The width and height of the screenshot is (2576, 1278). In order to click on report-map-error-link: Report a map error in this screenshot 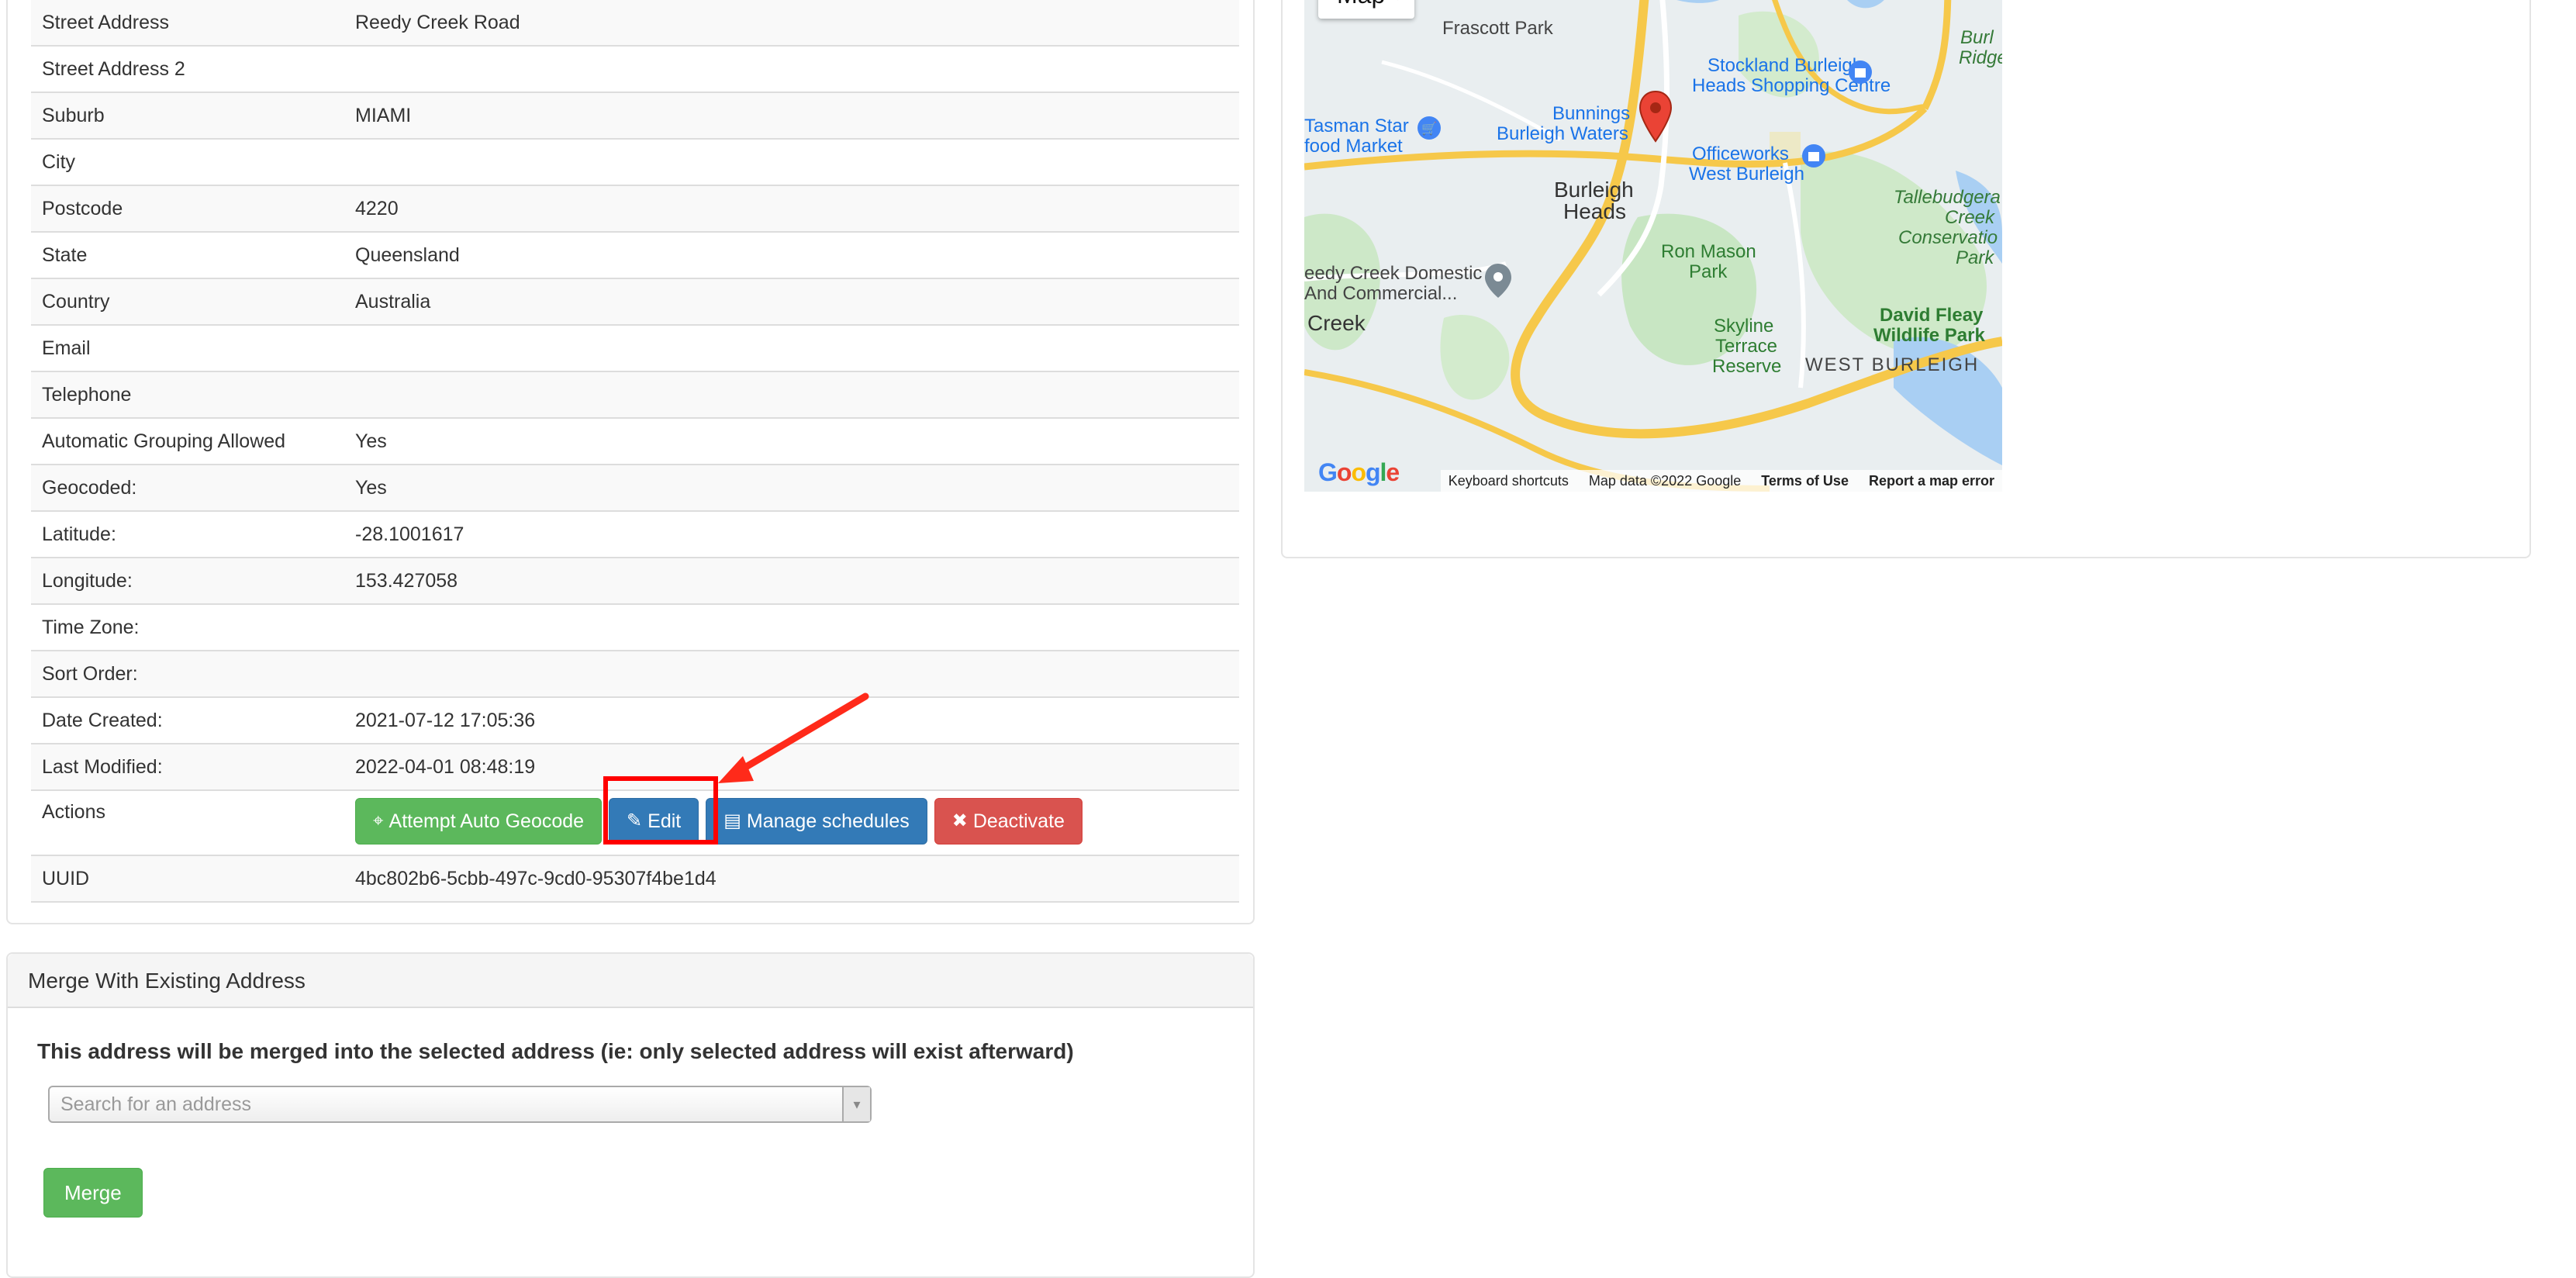, I will do `click(1931, 481)`.